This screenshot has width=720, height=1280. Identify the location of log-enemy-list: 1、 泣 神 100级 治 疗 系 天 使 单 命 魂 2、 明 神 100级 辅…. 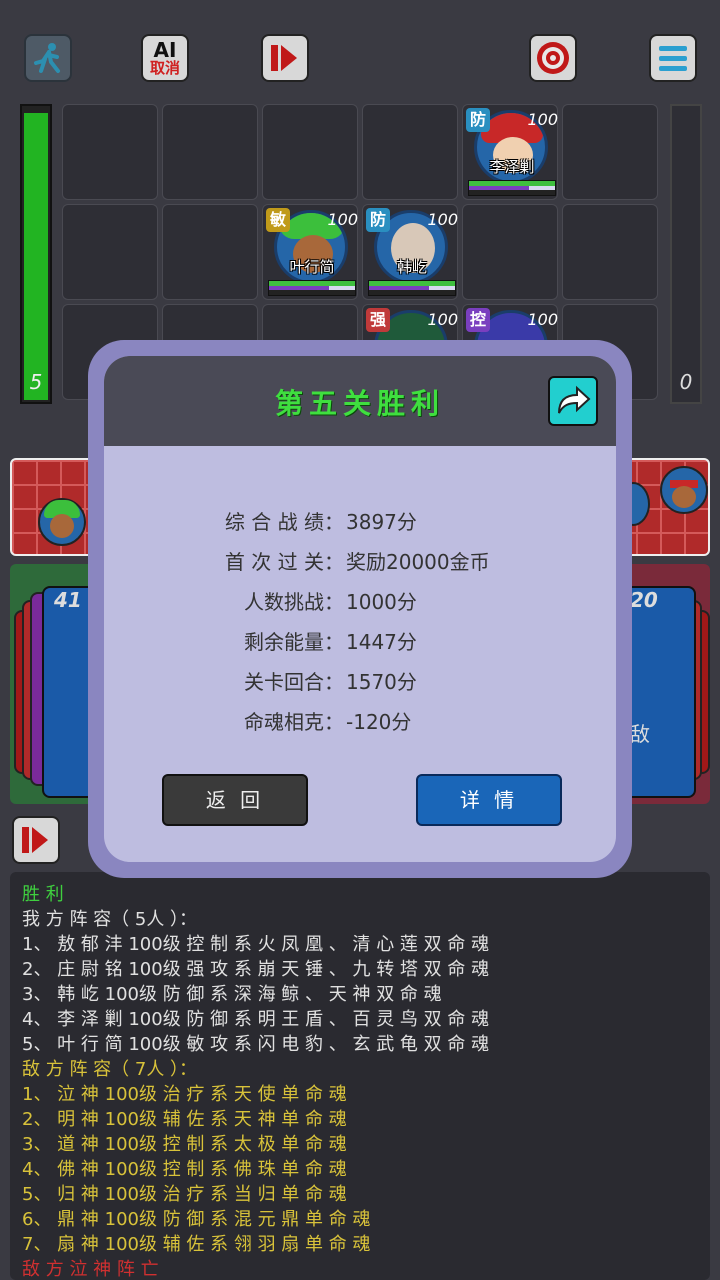
(366, 1169).